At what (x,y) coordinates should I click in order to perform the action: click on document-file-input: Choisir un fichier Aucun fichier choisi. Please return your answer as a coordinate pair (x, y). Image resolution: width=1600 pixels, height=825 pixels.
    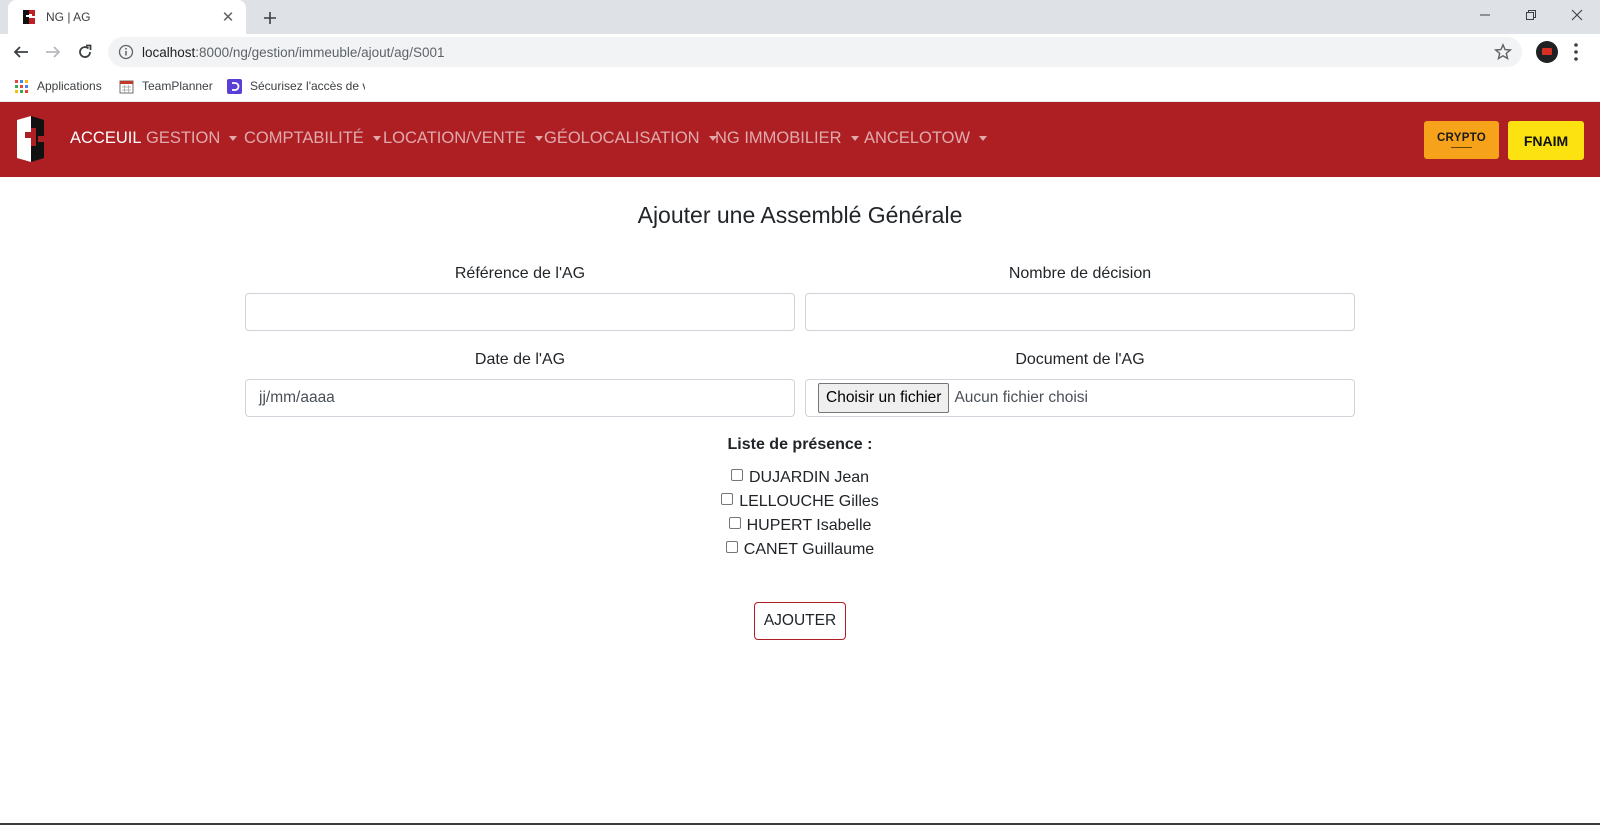
    Looking at the image, I should click on (1080, 398).